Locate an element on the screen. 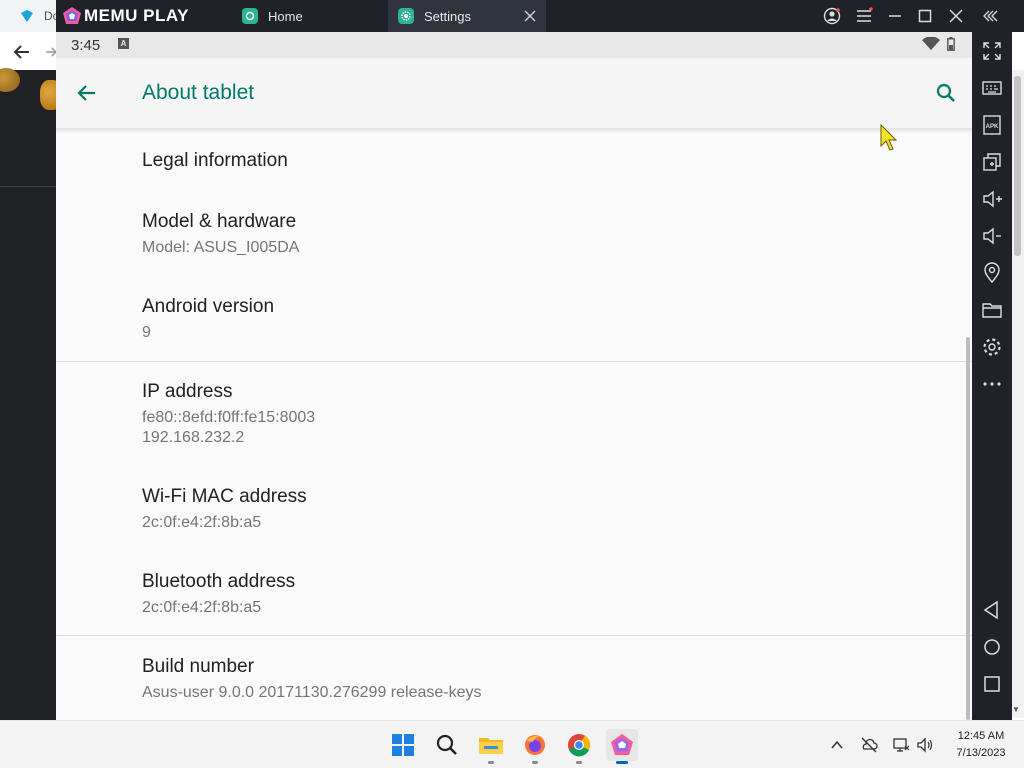  volume-up-icon is located at coordinates (992, 199).